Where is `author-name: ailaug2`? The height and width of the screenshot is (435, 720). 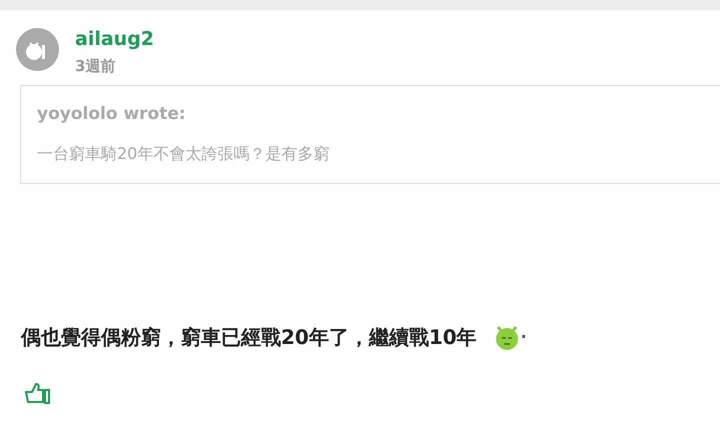 author-name: ailaug2 is located at coordinates (114, 39).